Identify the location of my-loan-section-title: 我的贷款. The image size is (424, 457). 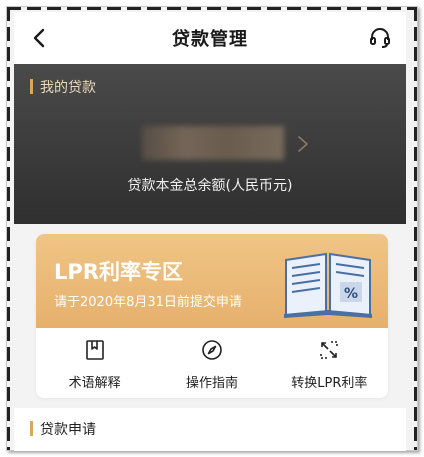
(68, 88).